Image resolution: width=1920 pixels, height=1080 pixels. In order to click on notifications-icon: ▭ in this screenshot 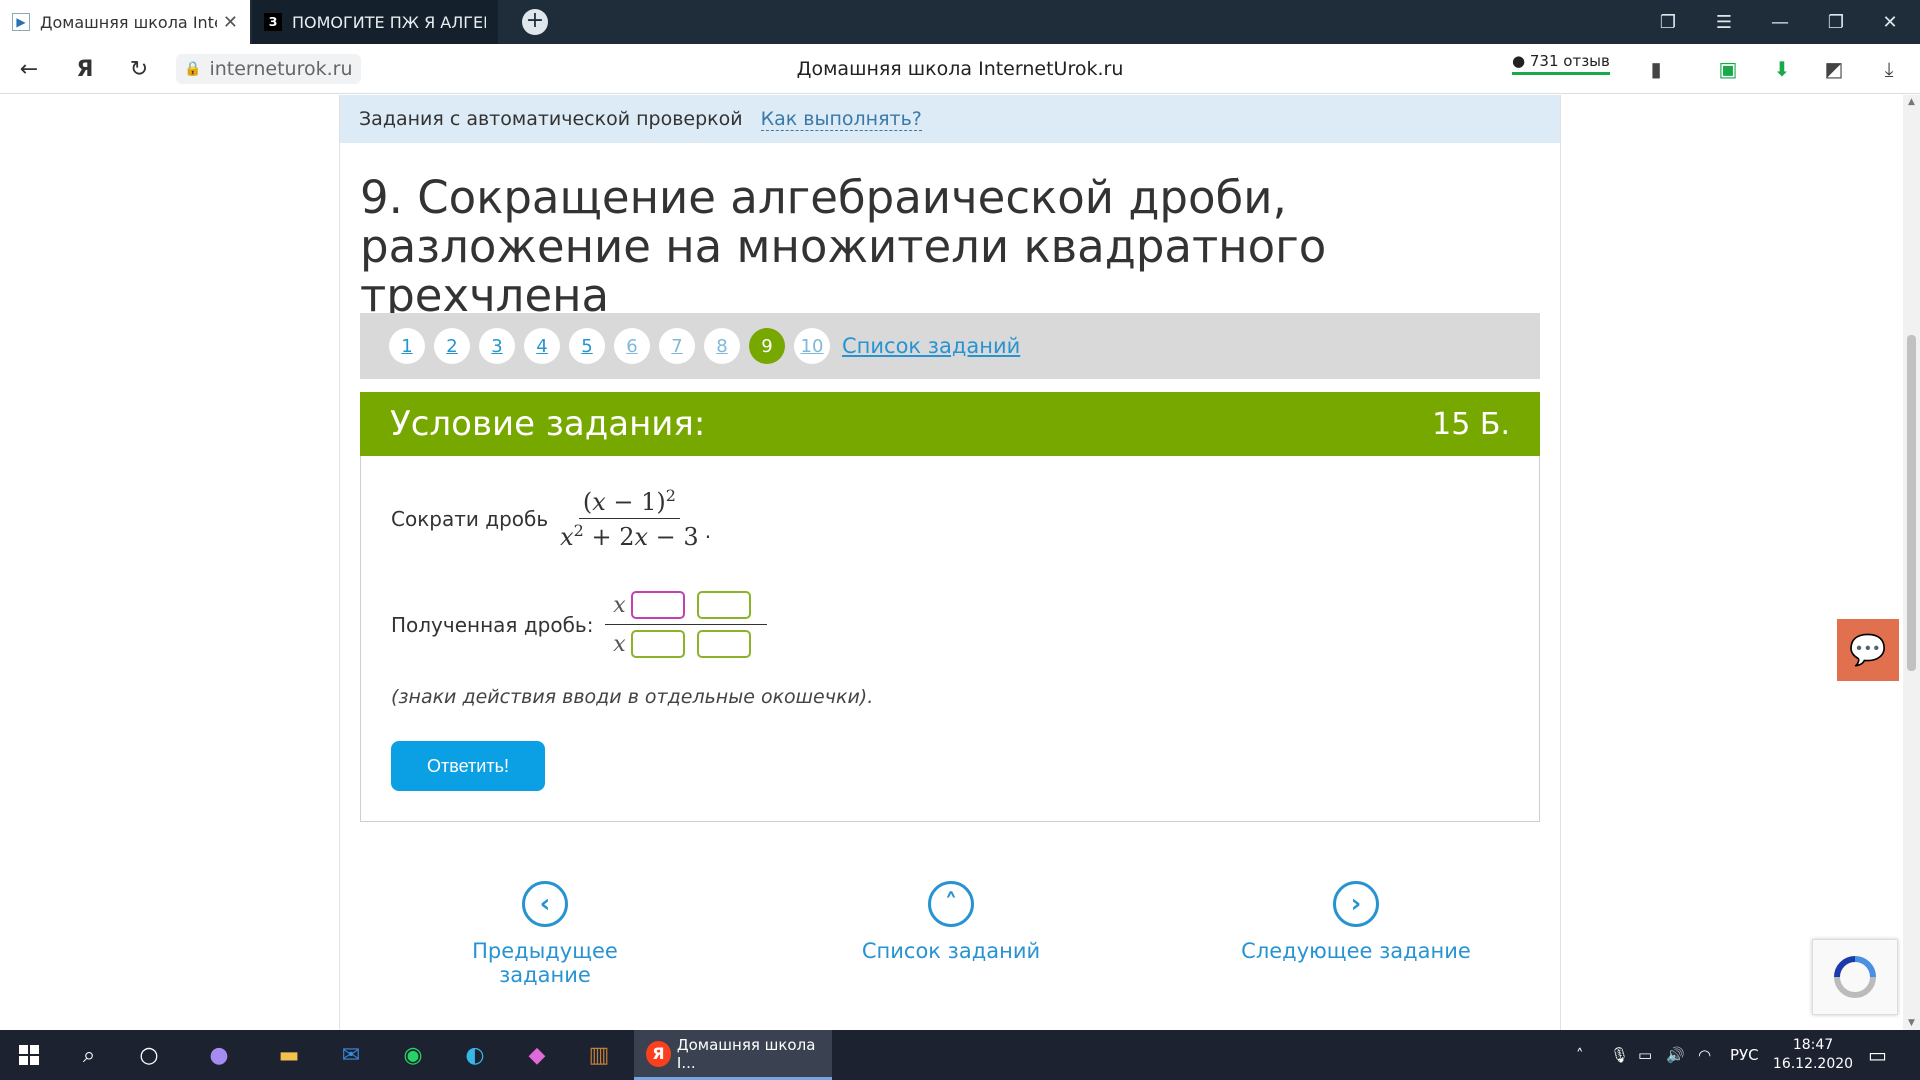, I will do `click(1877, 1055)`.